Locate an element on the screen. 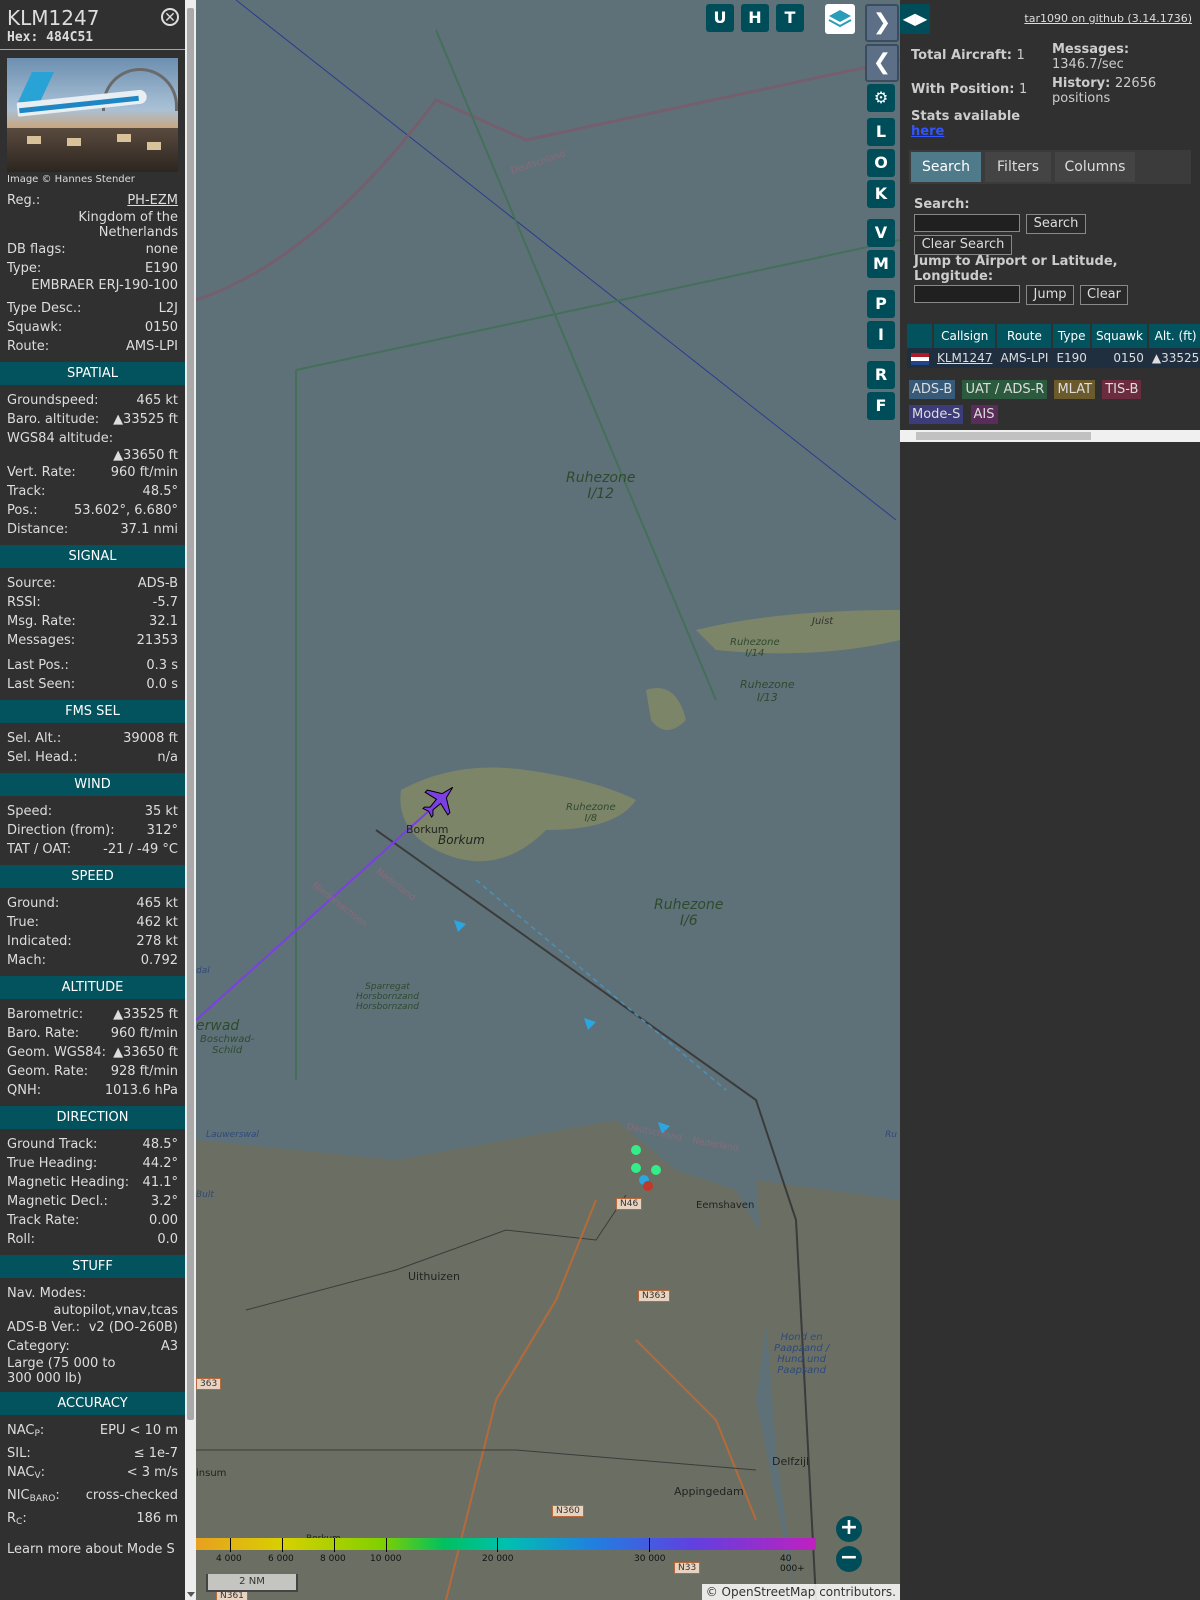  layers-icon is located at coordinates (840, 19).